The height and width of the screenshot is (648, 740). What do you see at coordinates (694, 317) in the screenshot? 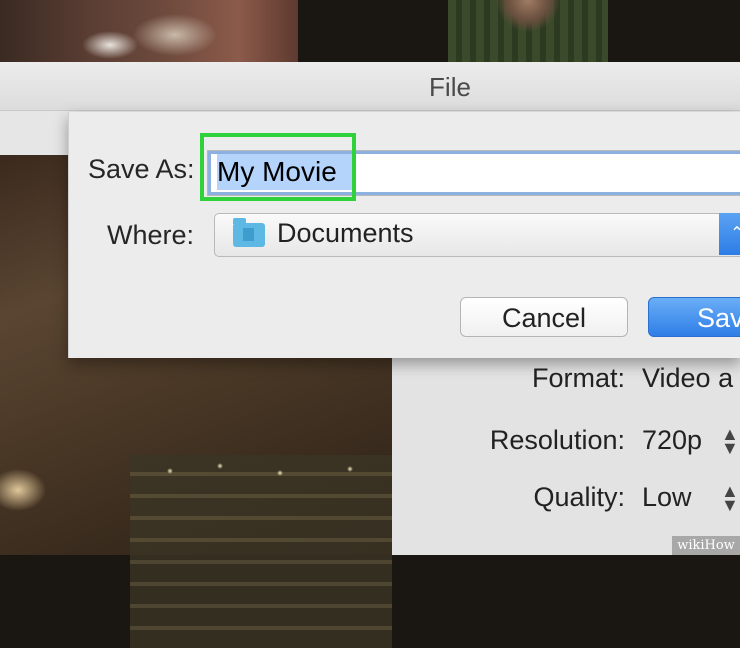
I see `save-button: Sav` at bounding box center [694, 317].